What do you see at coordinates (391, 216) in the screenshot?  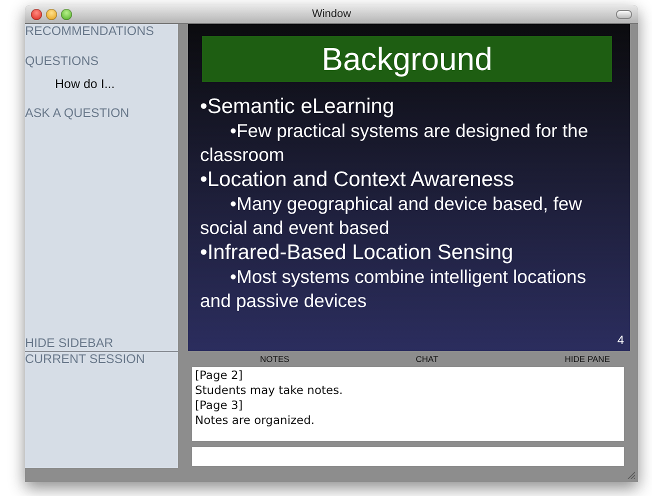 I see `slide-sub-bullet: •Many geographical and device based, few social and event based` at bounding box center [391, 216].